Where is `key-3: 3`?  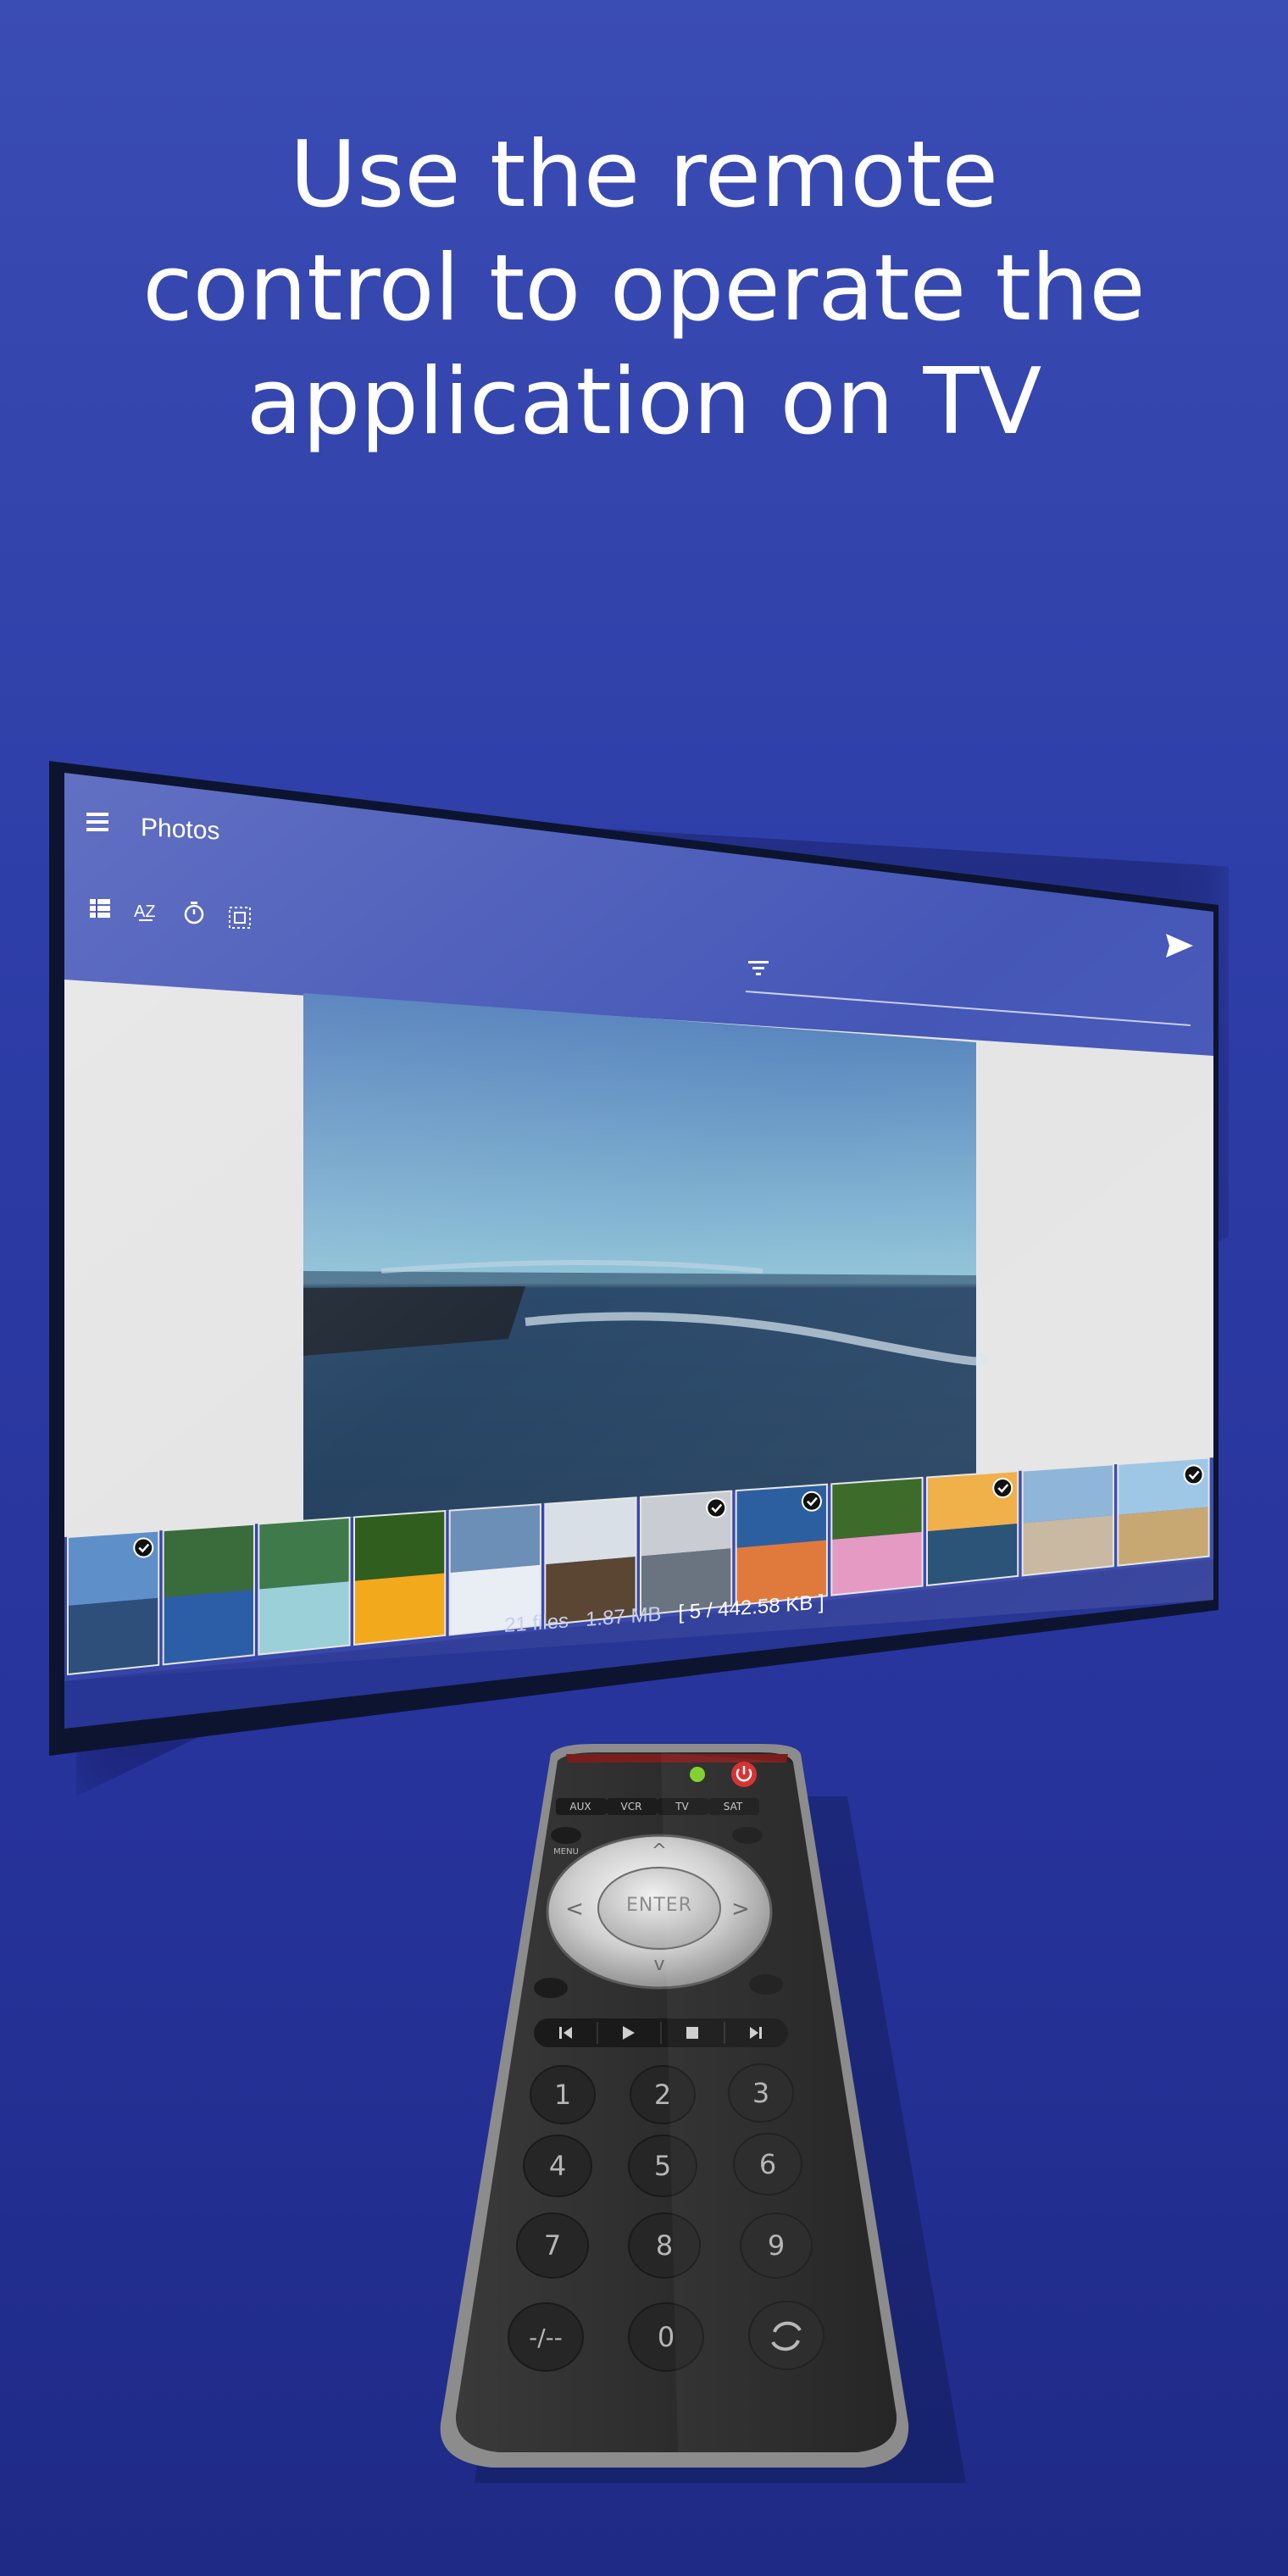 key-3: 3 is located at coordinates (761, 2093).